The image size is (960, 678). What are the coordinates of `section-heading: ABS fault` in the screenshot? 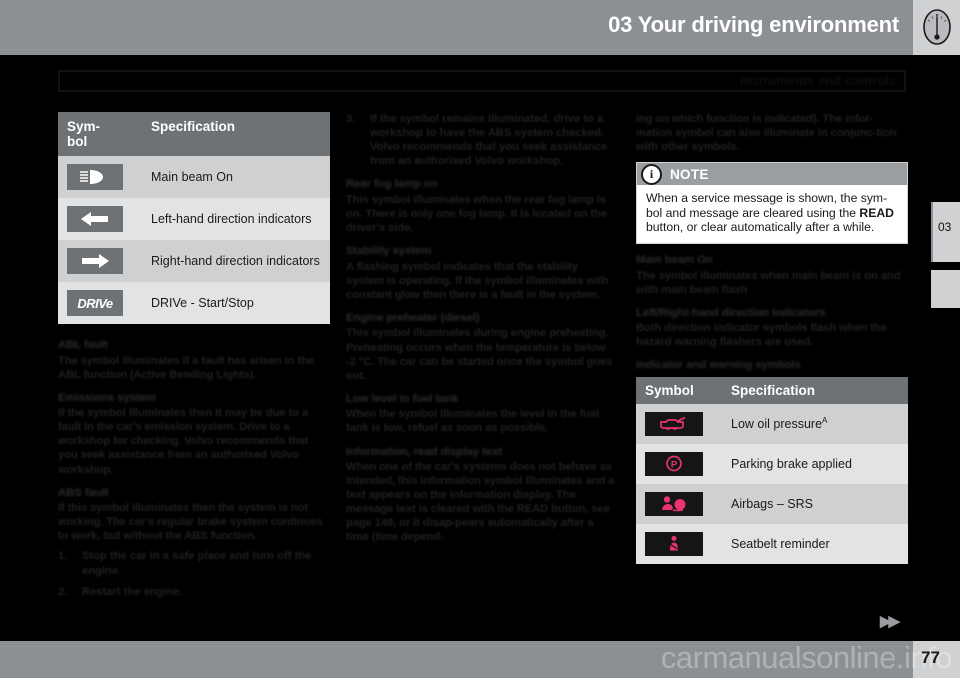 It's located at (83, 492).